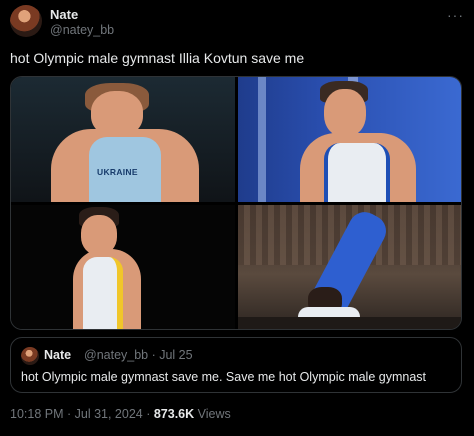 The width and height of the screenshot is (474, 436). What do you see at coordinates (117, 172) in the screenshot?
I see `jersey-label: UKRAINE` at bounding box center [117, 172].